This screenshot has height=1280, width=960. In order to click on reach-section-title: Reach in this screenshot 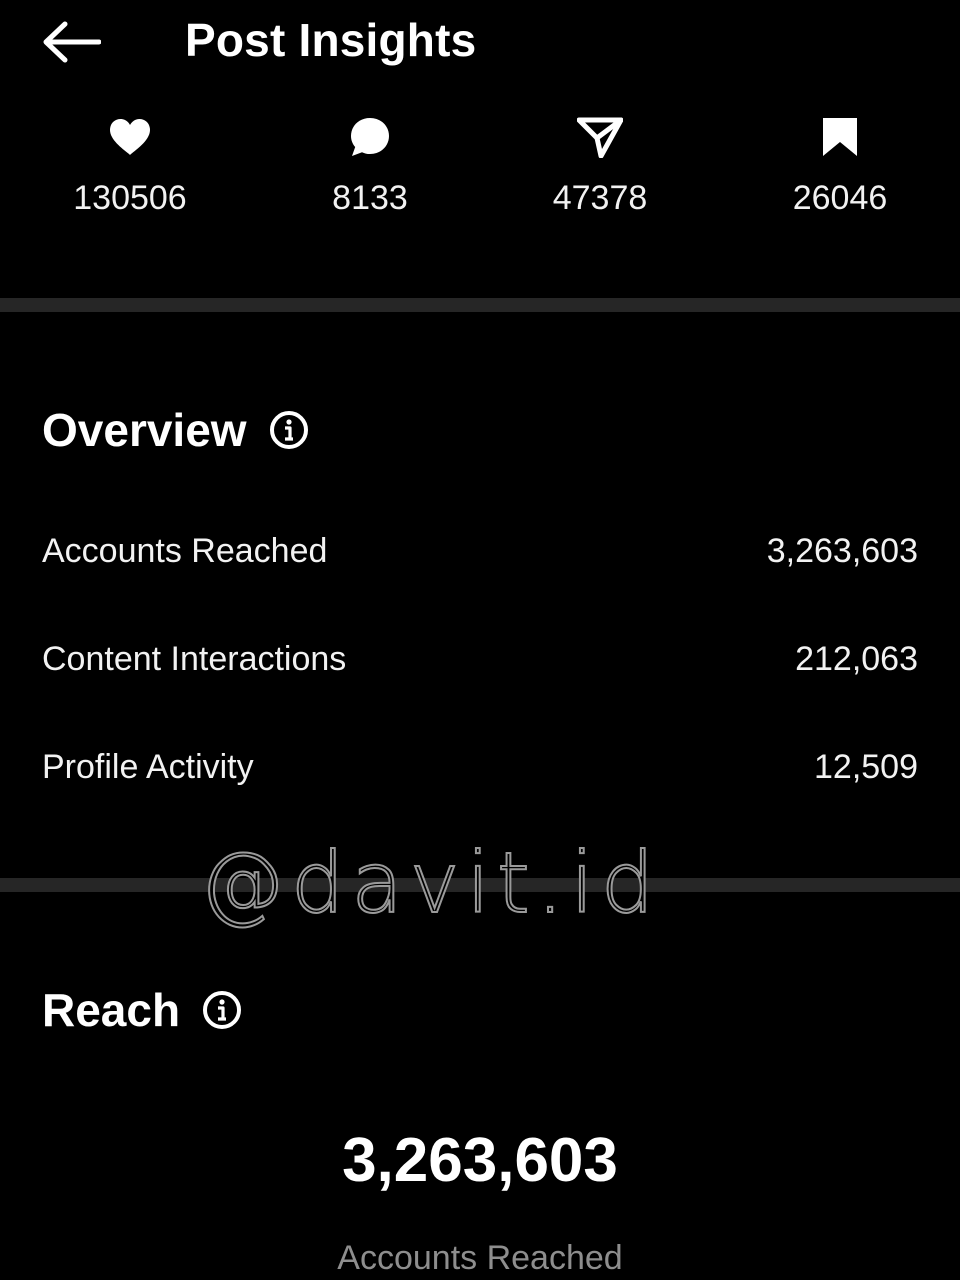, I will do `click(142, 1010)`.